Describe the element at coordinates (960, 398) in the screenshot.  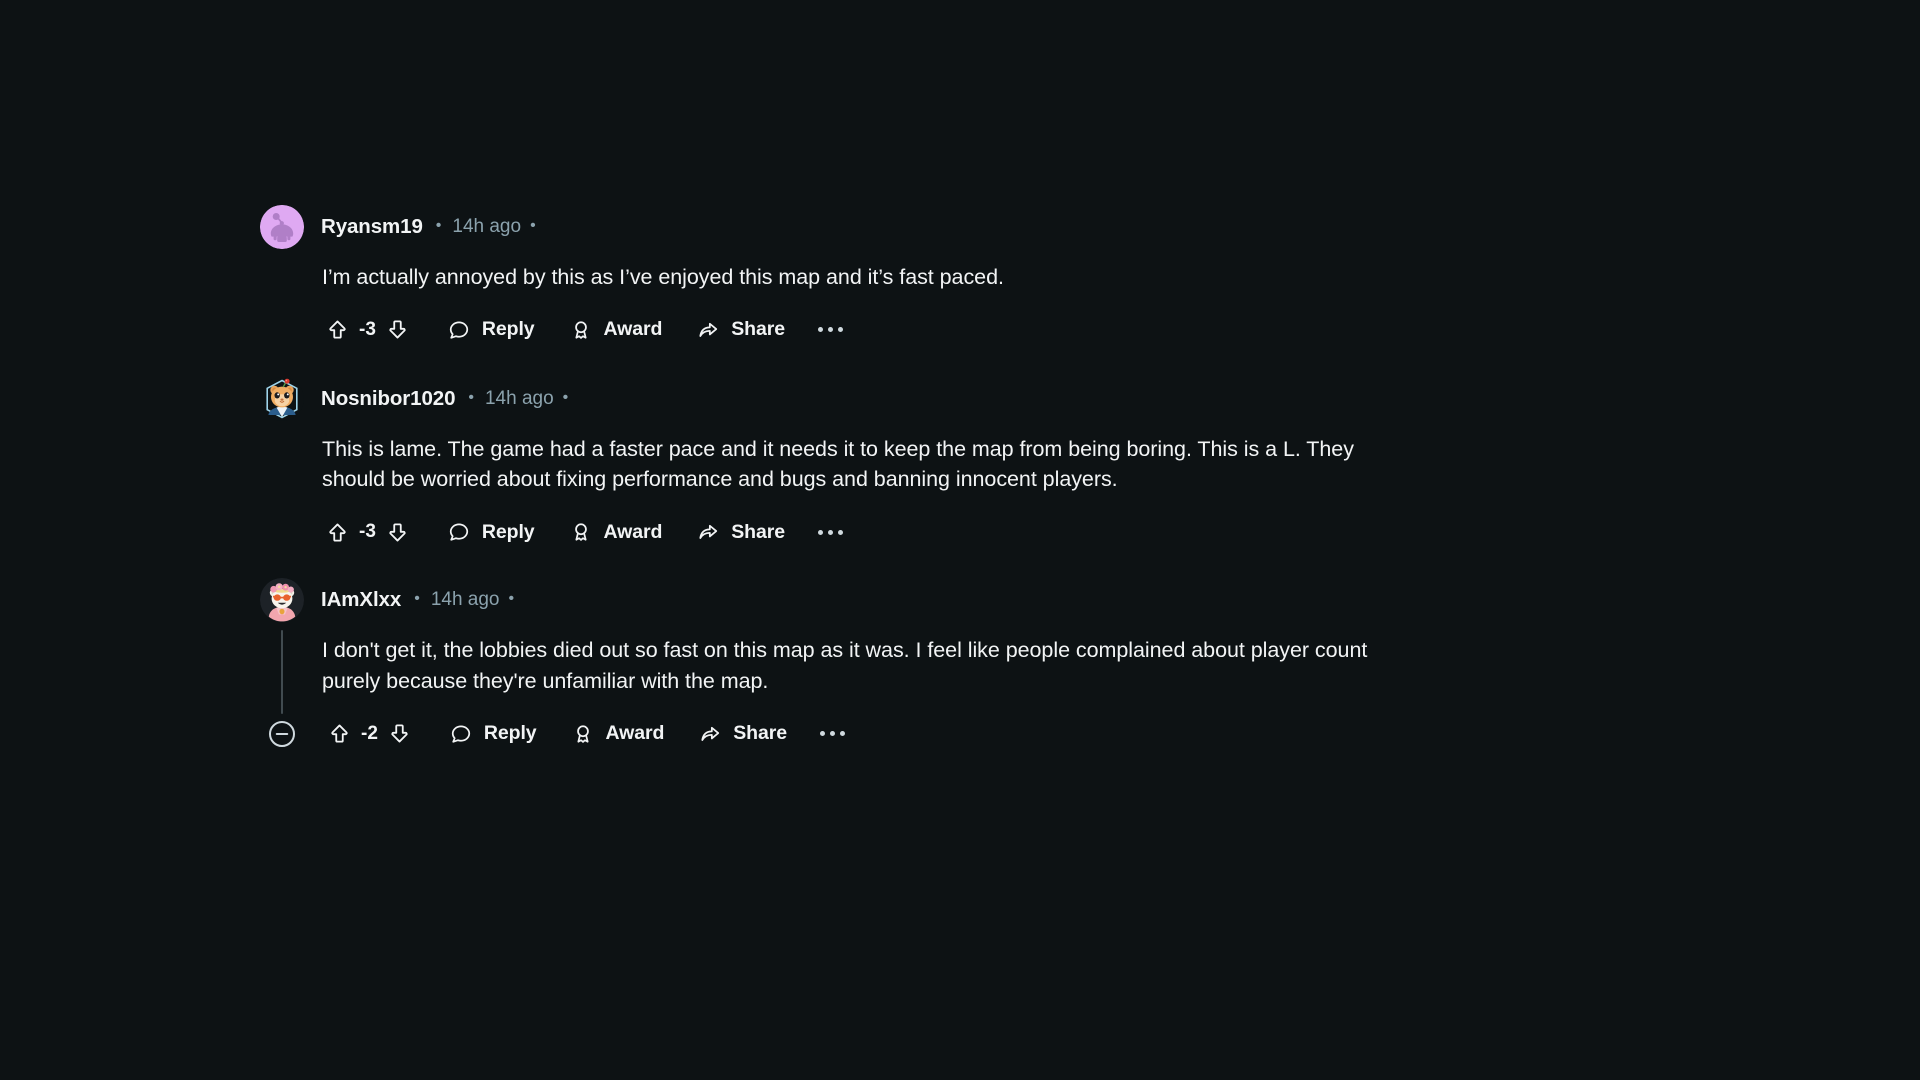
I see `comment-header: Nosnibor1020 • 14h ago •` at that location.